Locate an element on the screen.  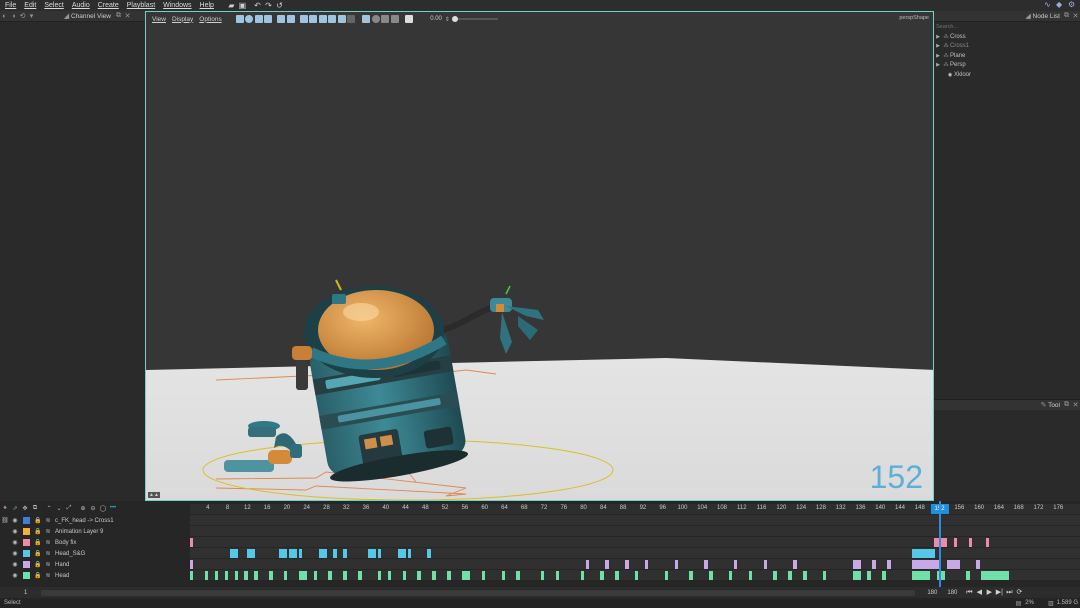
viewport-menu-options: Options is located at coordinates (210, 19).